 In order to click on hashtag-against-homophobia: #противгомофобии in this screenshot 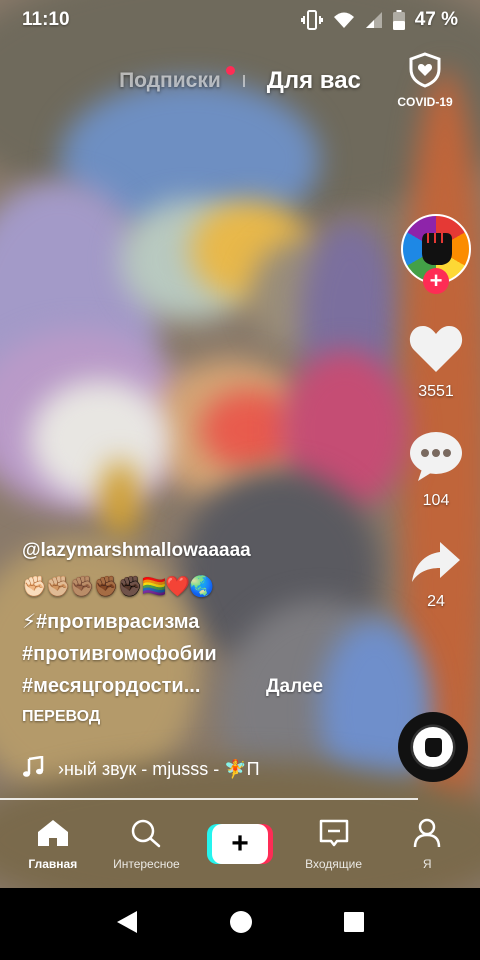, I will do `click(202, 654)`.